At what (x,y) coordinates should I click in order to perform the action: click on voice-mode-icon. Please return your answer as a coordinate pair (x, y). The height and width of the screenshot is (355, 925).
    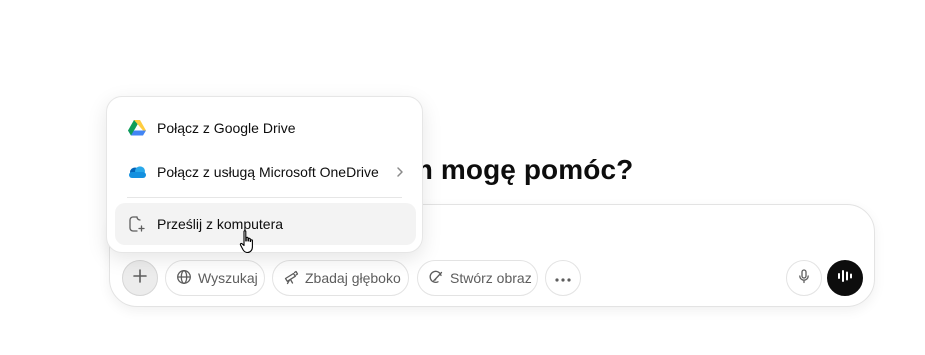
    Looking at the image, I should click on (845, 278).